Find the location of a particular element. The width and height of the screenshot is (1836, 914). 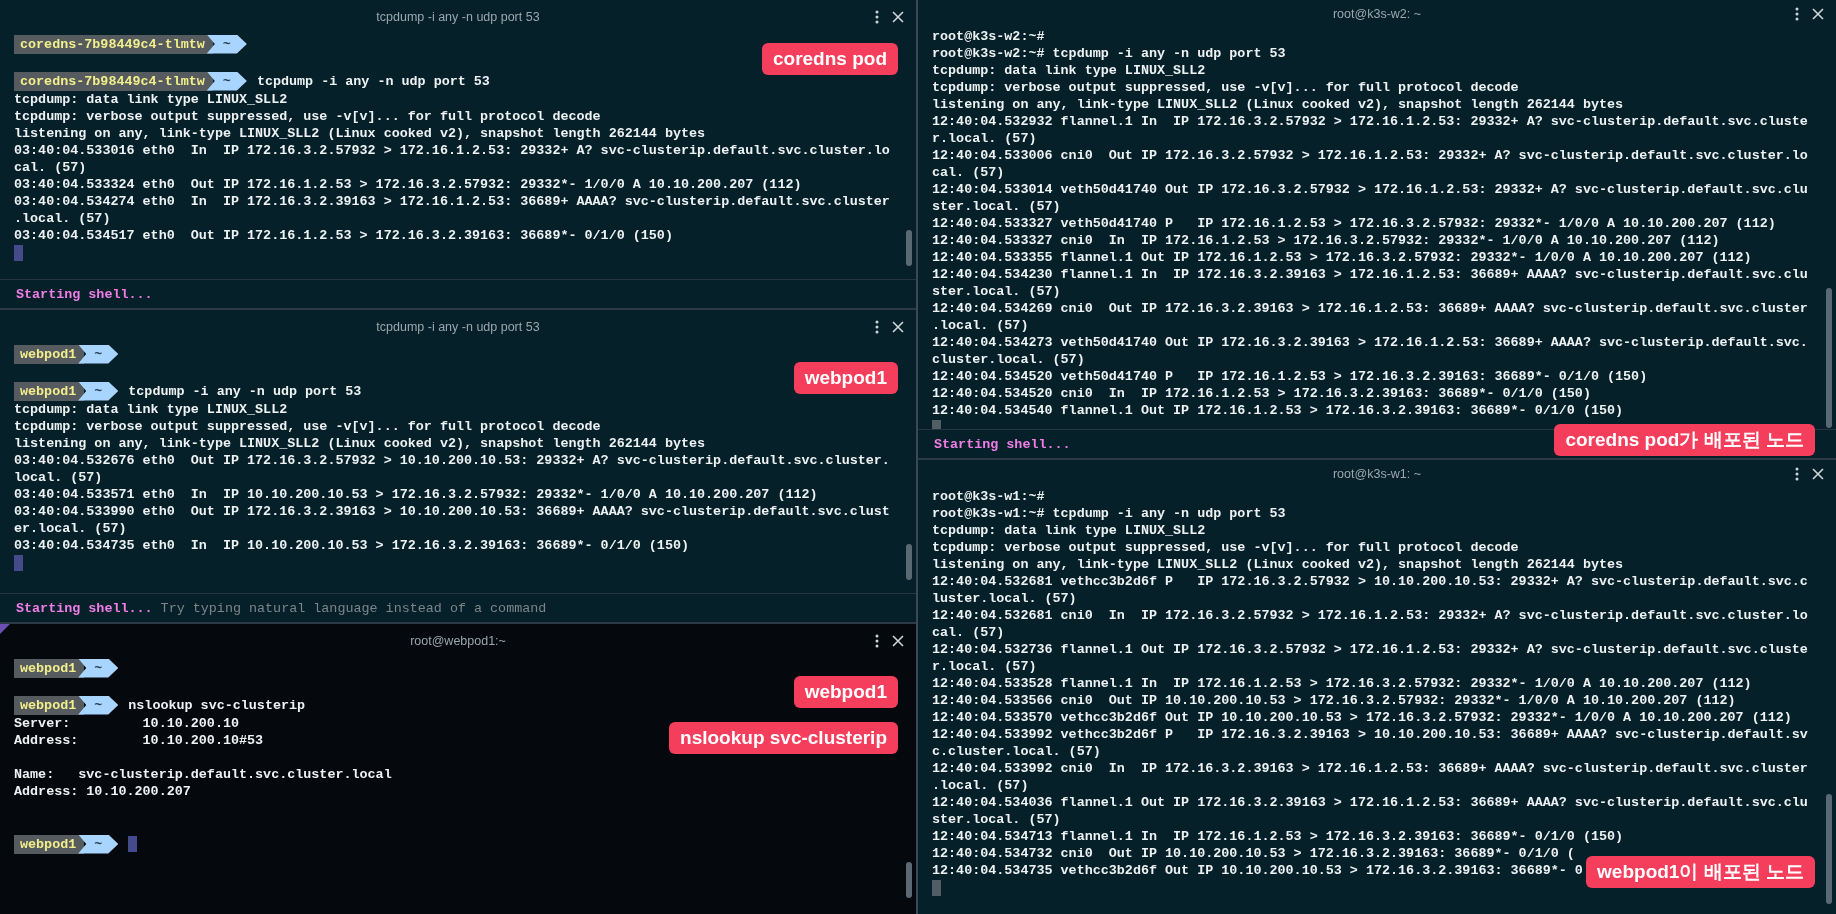

output-line: 12:40:04.533327 cni0 In IP 172.16.1.2.53 > 172.16.3.2.57932: 29332*- 1/0/0 A 10.10.200.207 (112) is located at coordinates (1326, 240).